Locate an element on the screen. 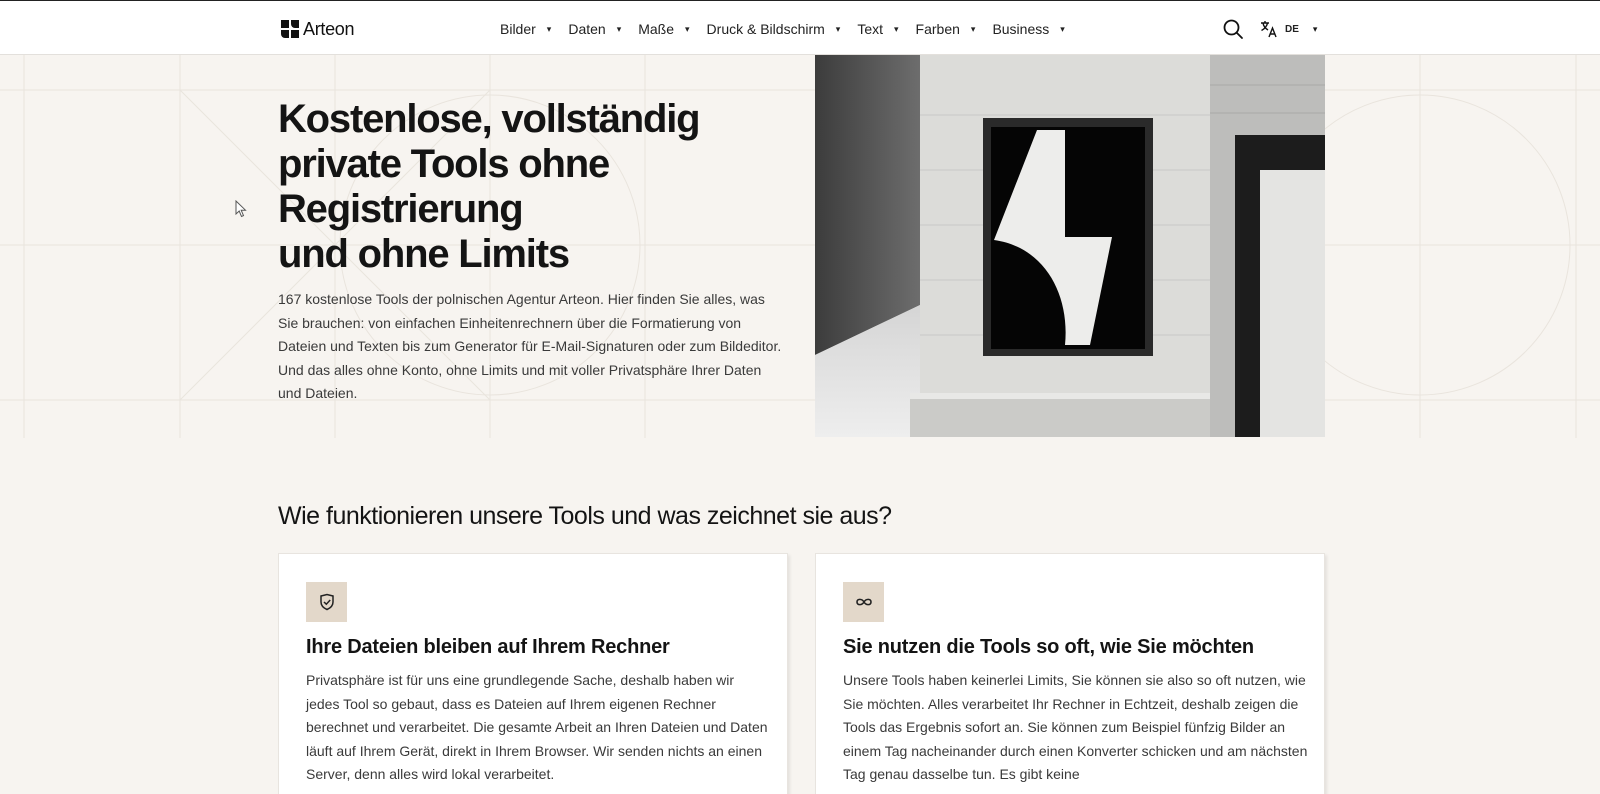 This screenshot has width=1600, height=794. search-icon is located at coordinates (1233, 29).